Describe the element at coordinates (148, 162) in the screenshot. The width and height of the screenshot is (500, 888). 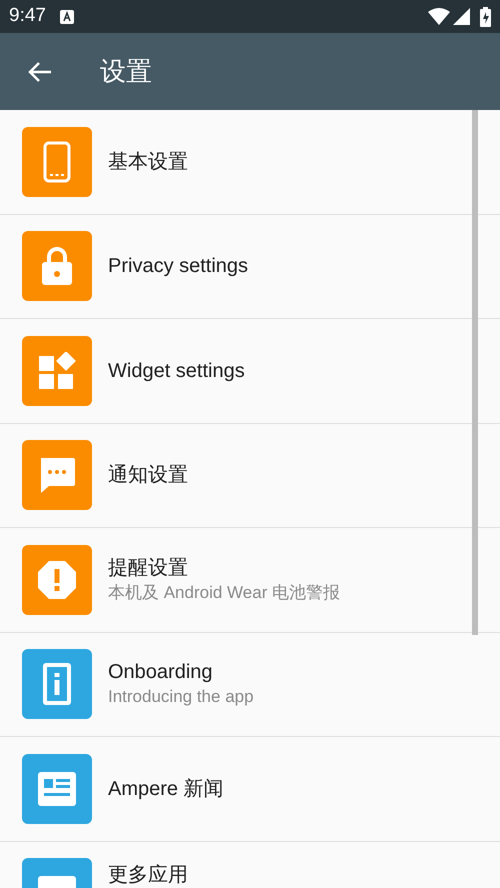
I see `item-title: 基本设置` at that location.